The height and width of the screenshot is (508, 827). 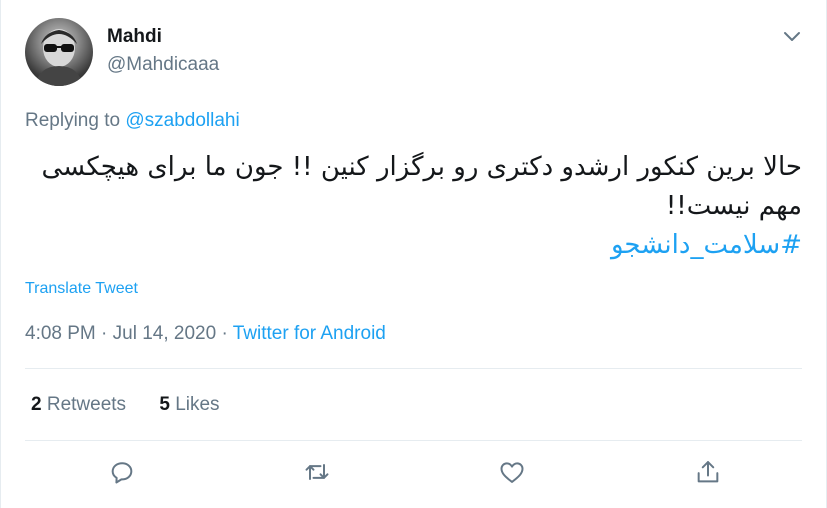 I want to click on replying-to: Replying to @szabdollahi, so click(x=132, y=121).